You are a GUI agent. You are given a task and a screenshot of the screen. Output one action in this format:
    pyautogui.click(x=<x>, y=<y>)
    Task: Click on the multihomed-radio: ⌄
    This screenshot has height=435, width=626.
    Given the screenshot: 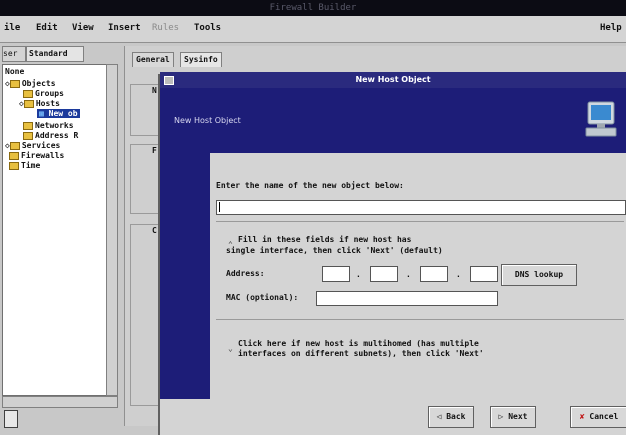 What is the action you would take?
    pyautogui.click(x=230, y=348)
    